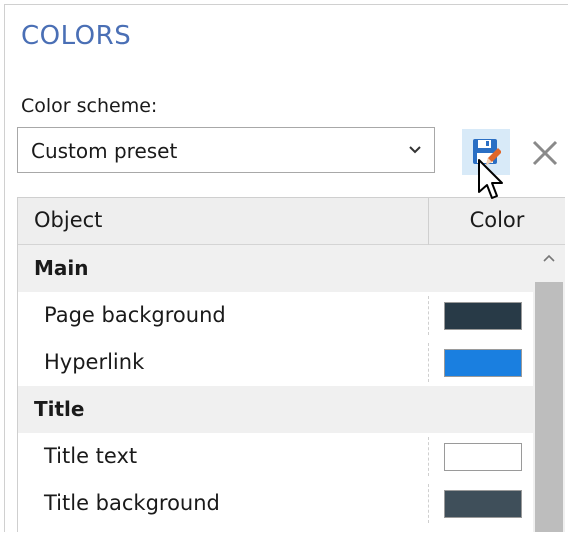 This screenshot has height=533, width=569. Describe the element at coordinates (94, 362) in the screenshot. I see `row-label: Hyperlink` at that location.